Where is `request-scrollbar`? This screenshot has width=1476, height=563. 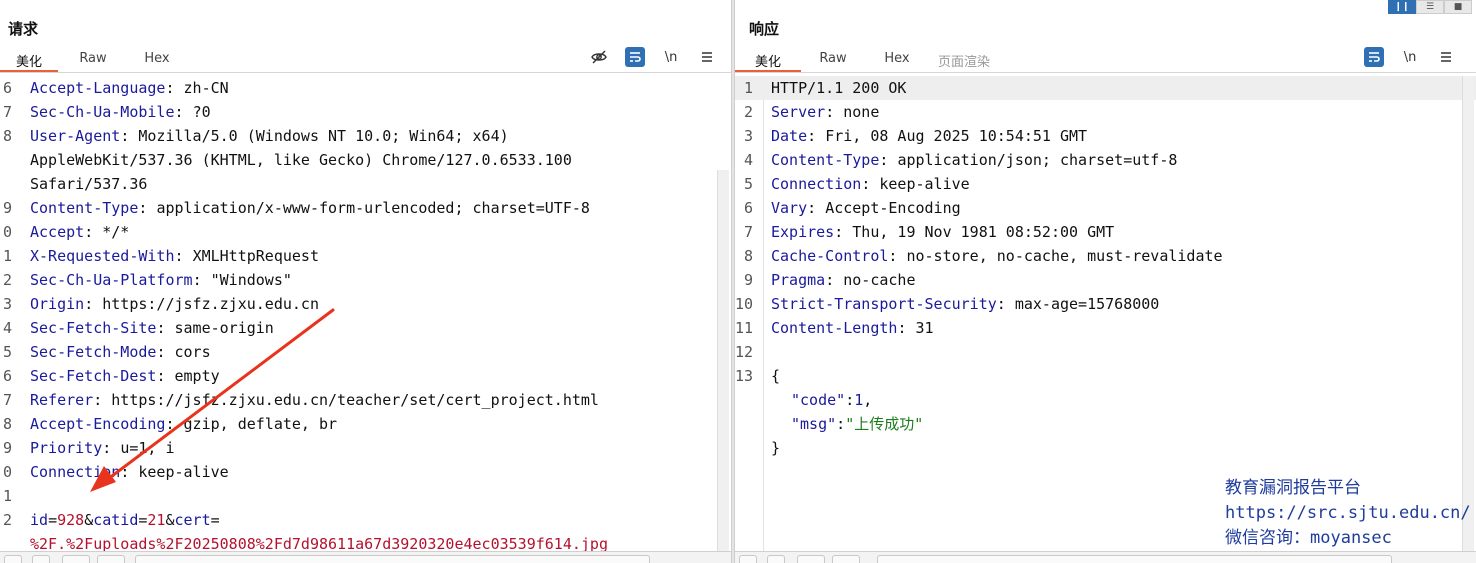
request-scrollbar is located at coordinates (723, 360).